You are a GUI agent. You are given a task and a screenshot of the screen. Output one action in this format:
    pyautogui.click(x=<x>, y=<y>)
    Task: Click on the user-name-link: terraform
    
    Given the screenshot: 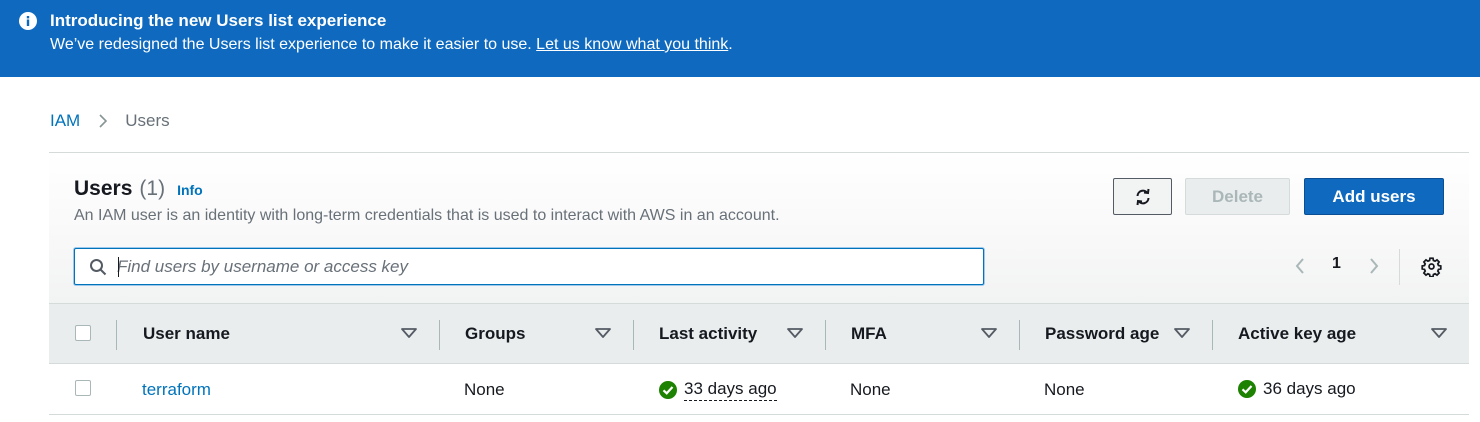 What is the action you would take?
    pyautogui.click(x=176, y=390)
    